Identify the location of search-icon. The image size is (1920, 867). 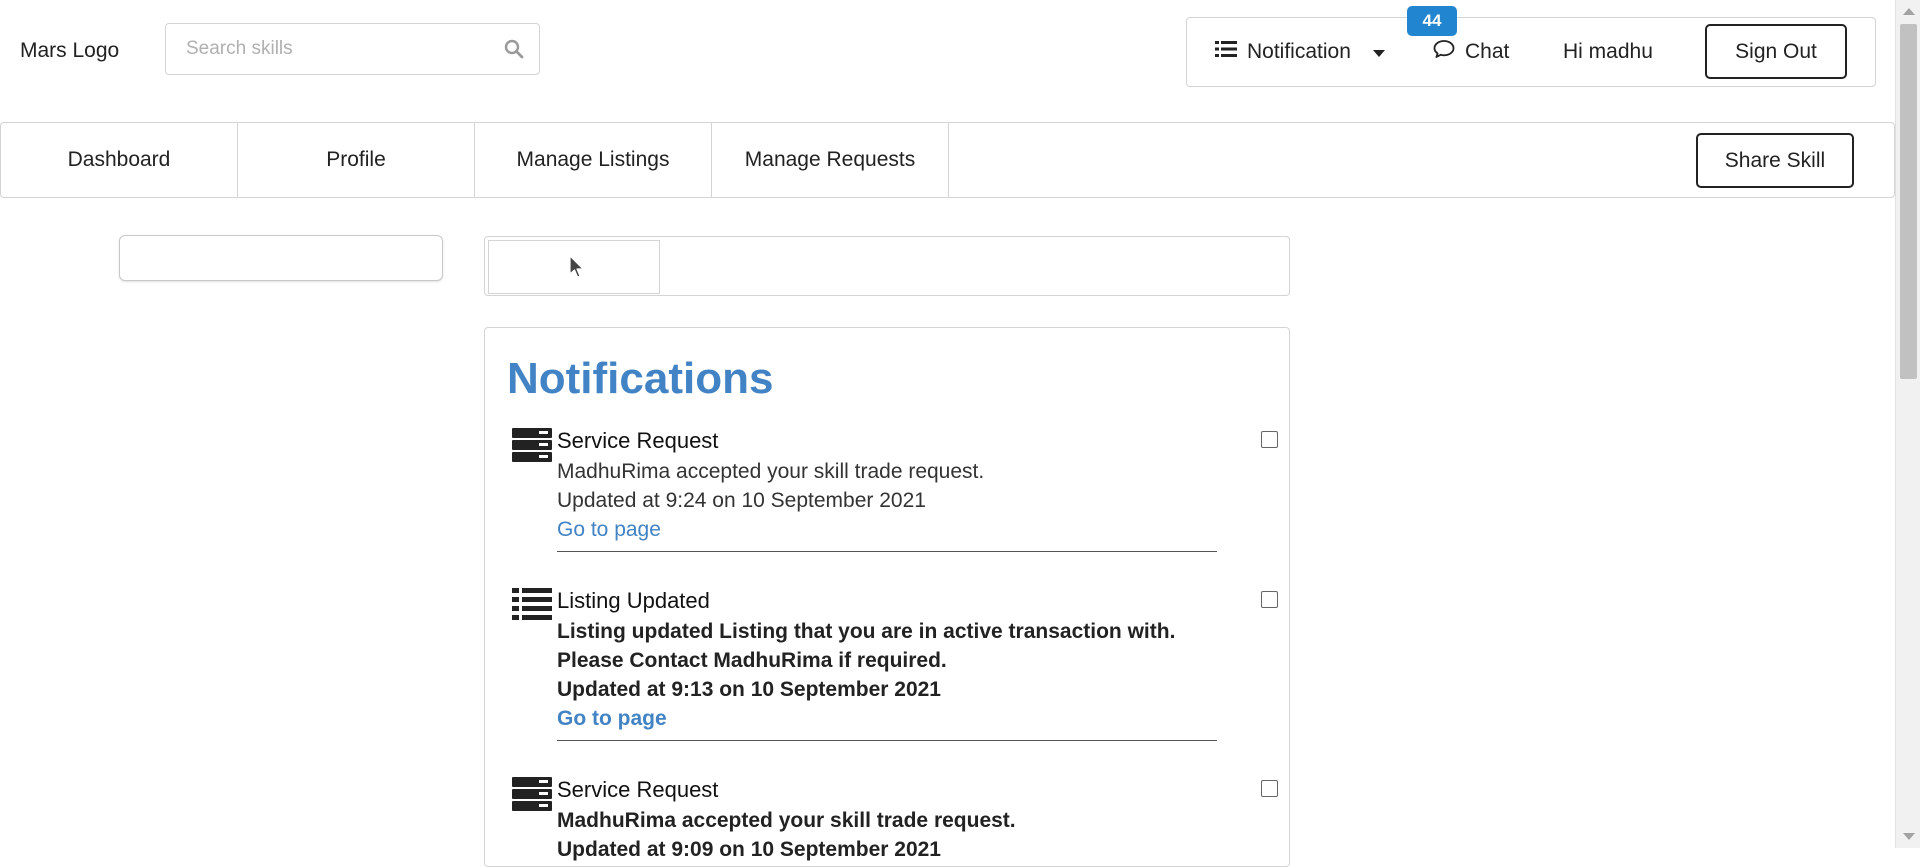
(514, 51).